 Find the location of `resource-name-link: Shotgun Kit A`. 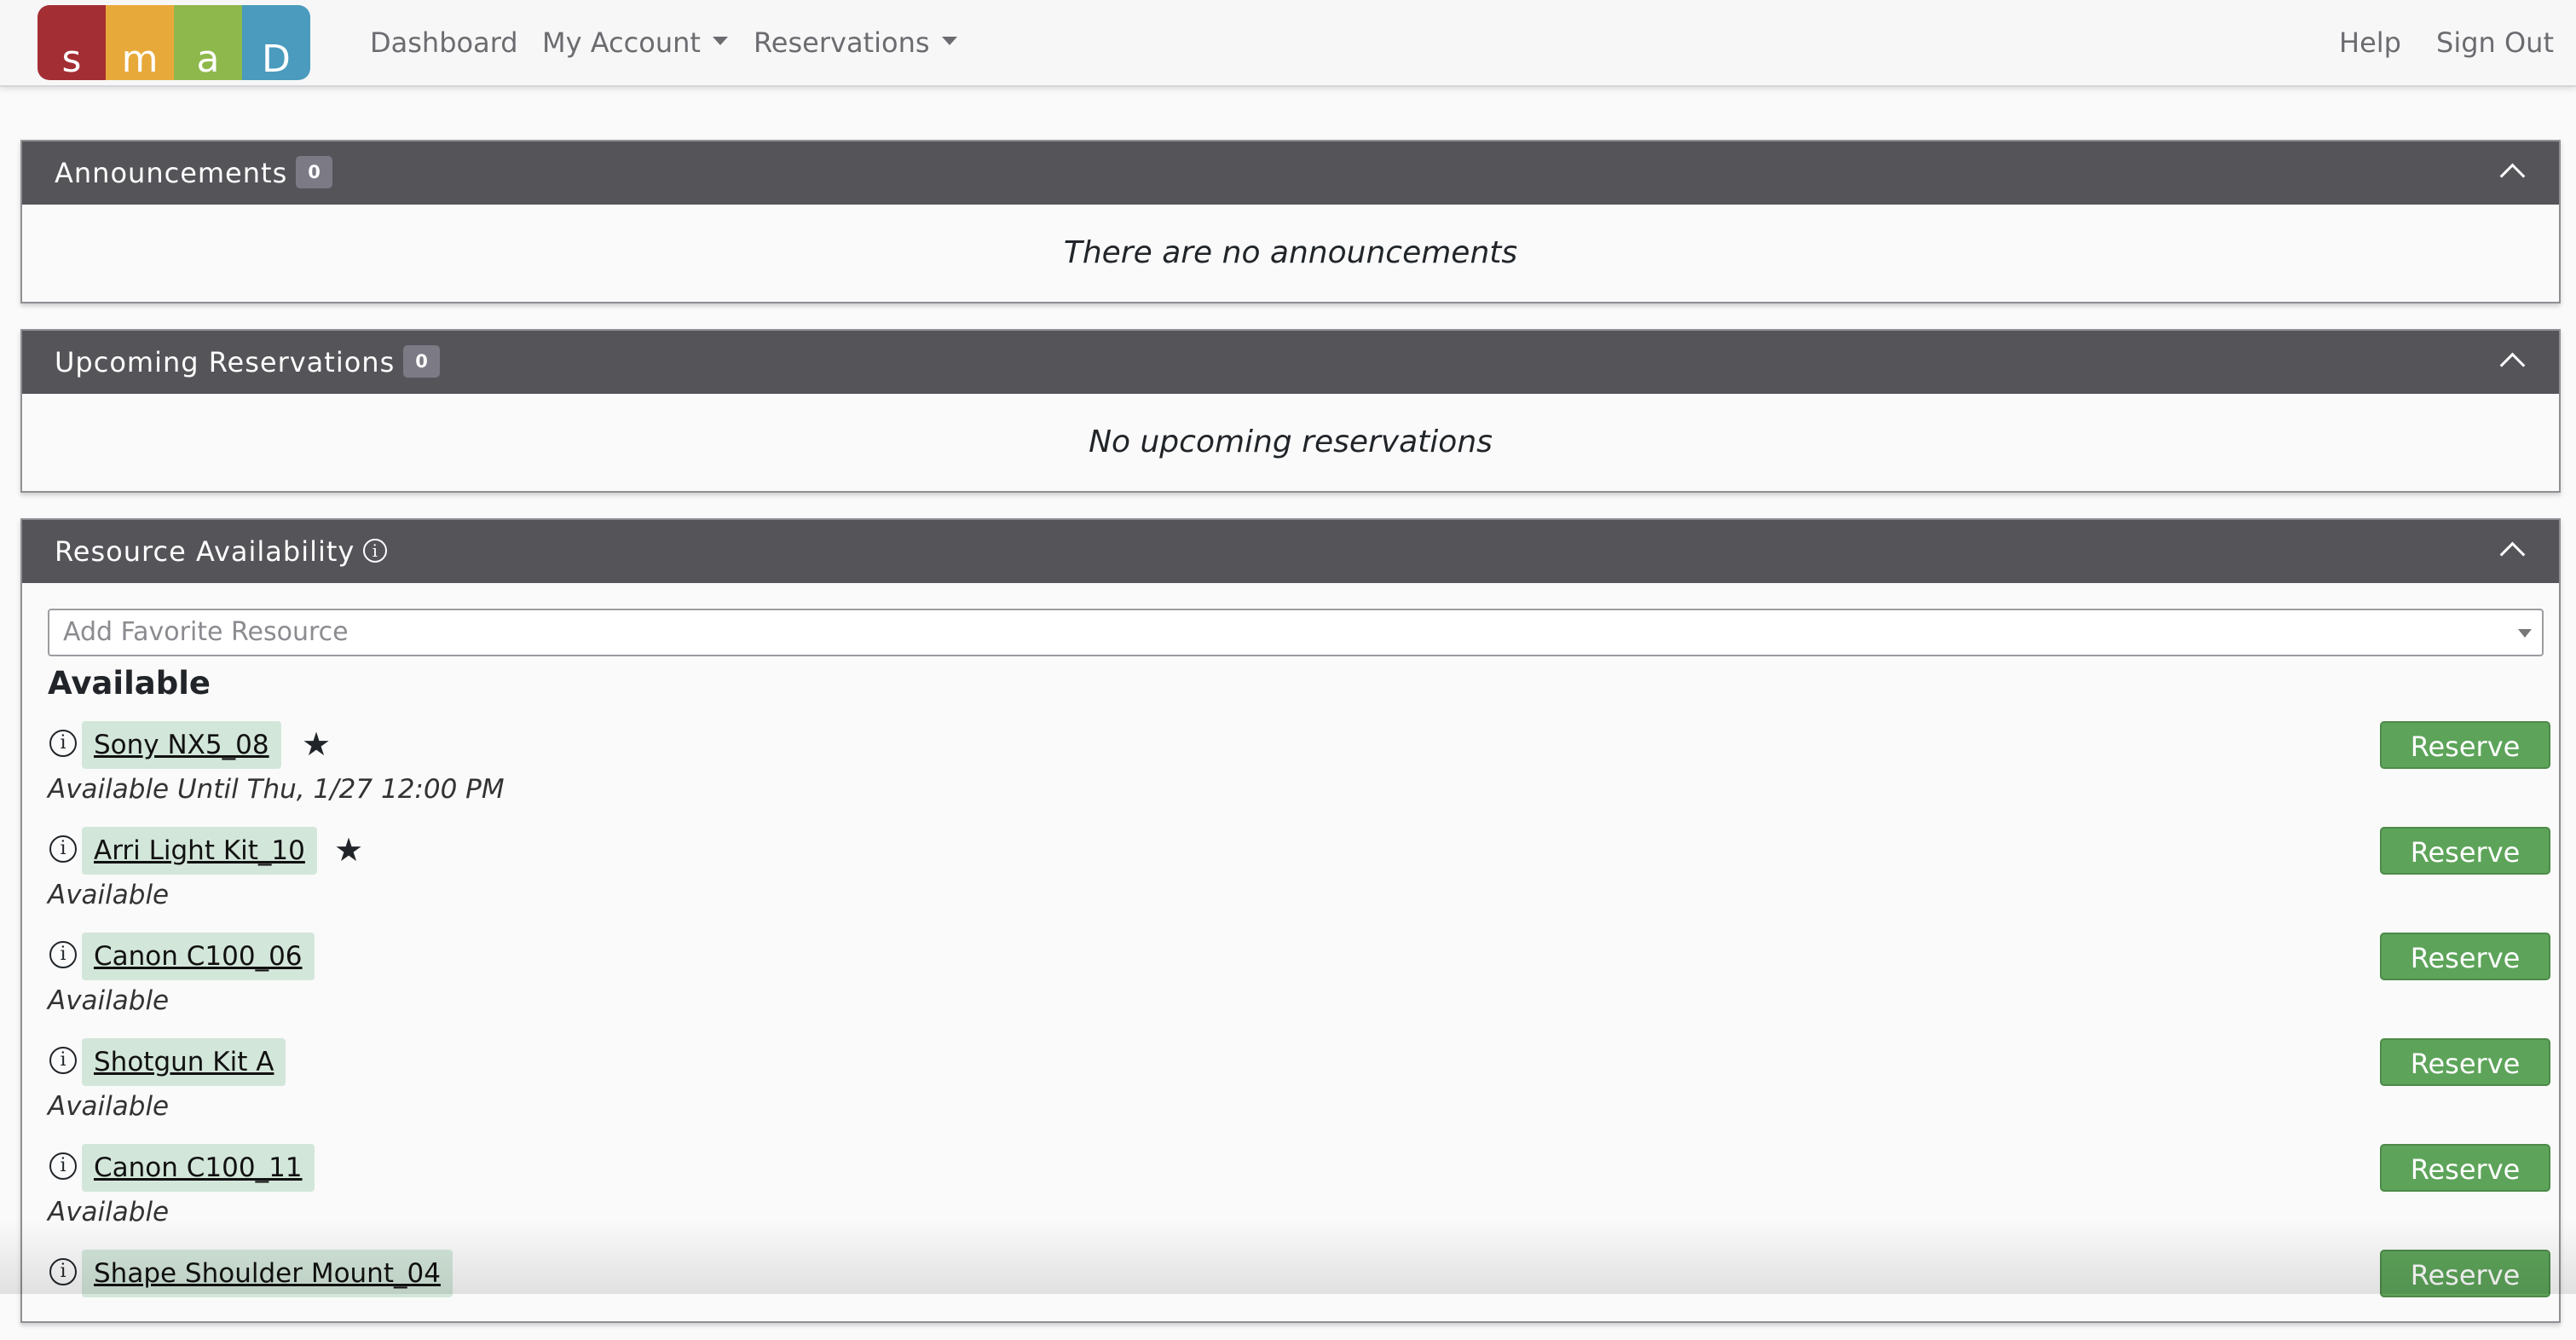

resource-name-link: Shotgun Kit A is located at coordinates (184, 1062).